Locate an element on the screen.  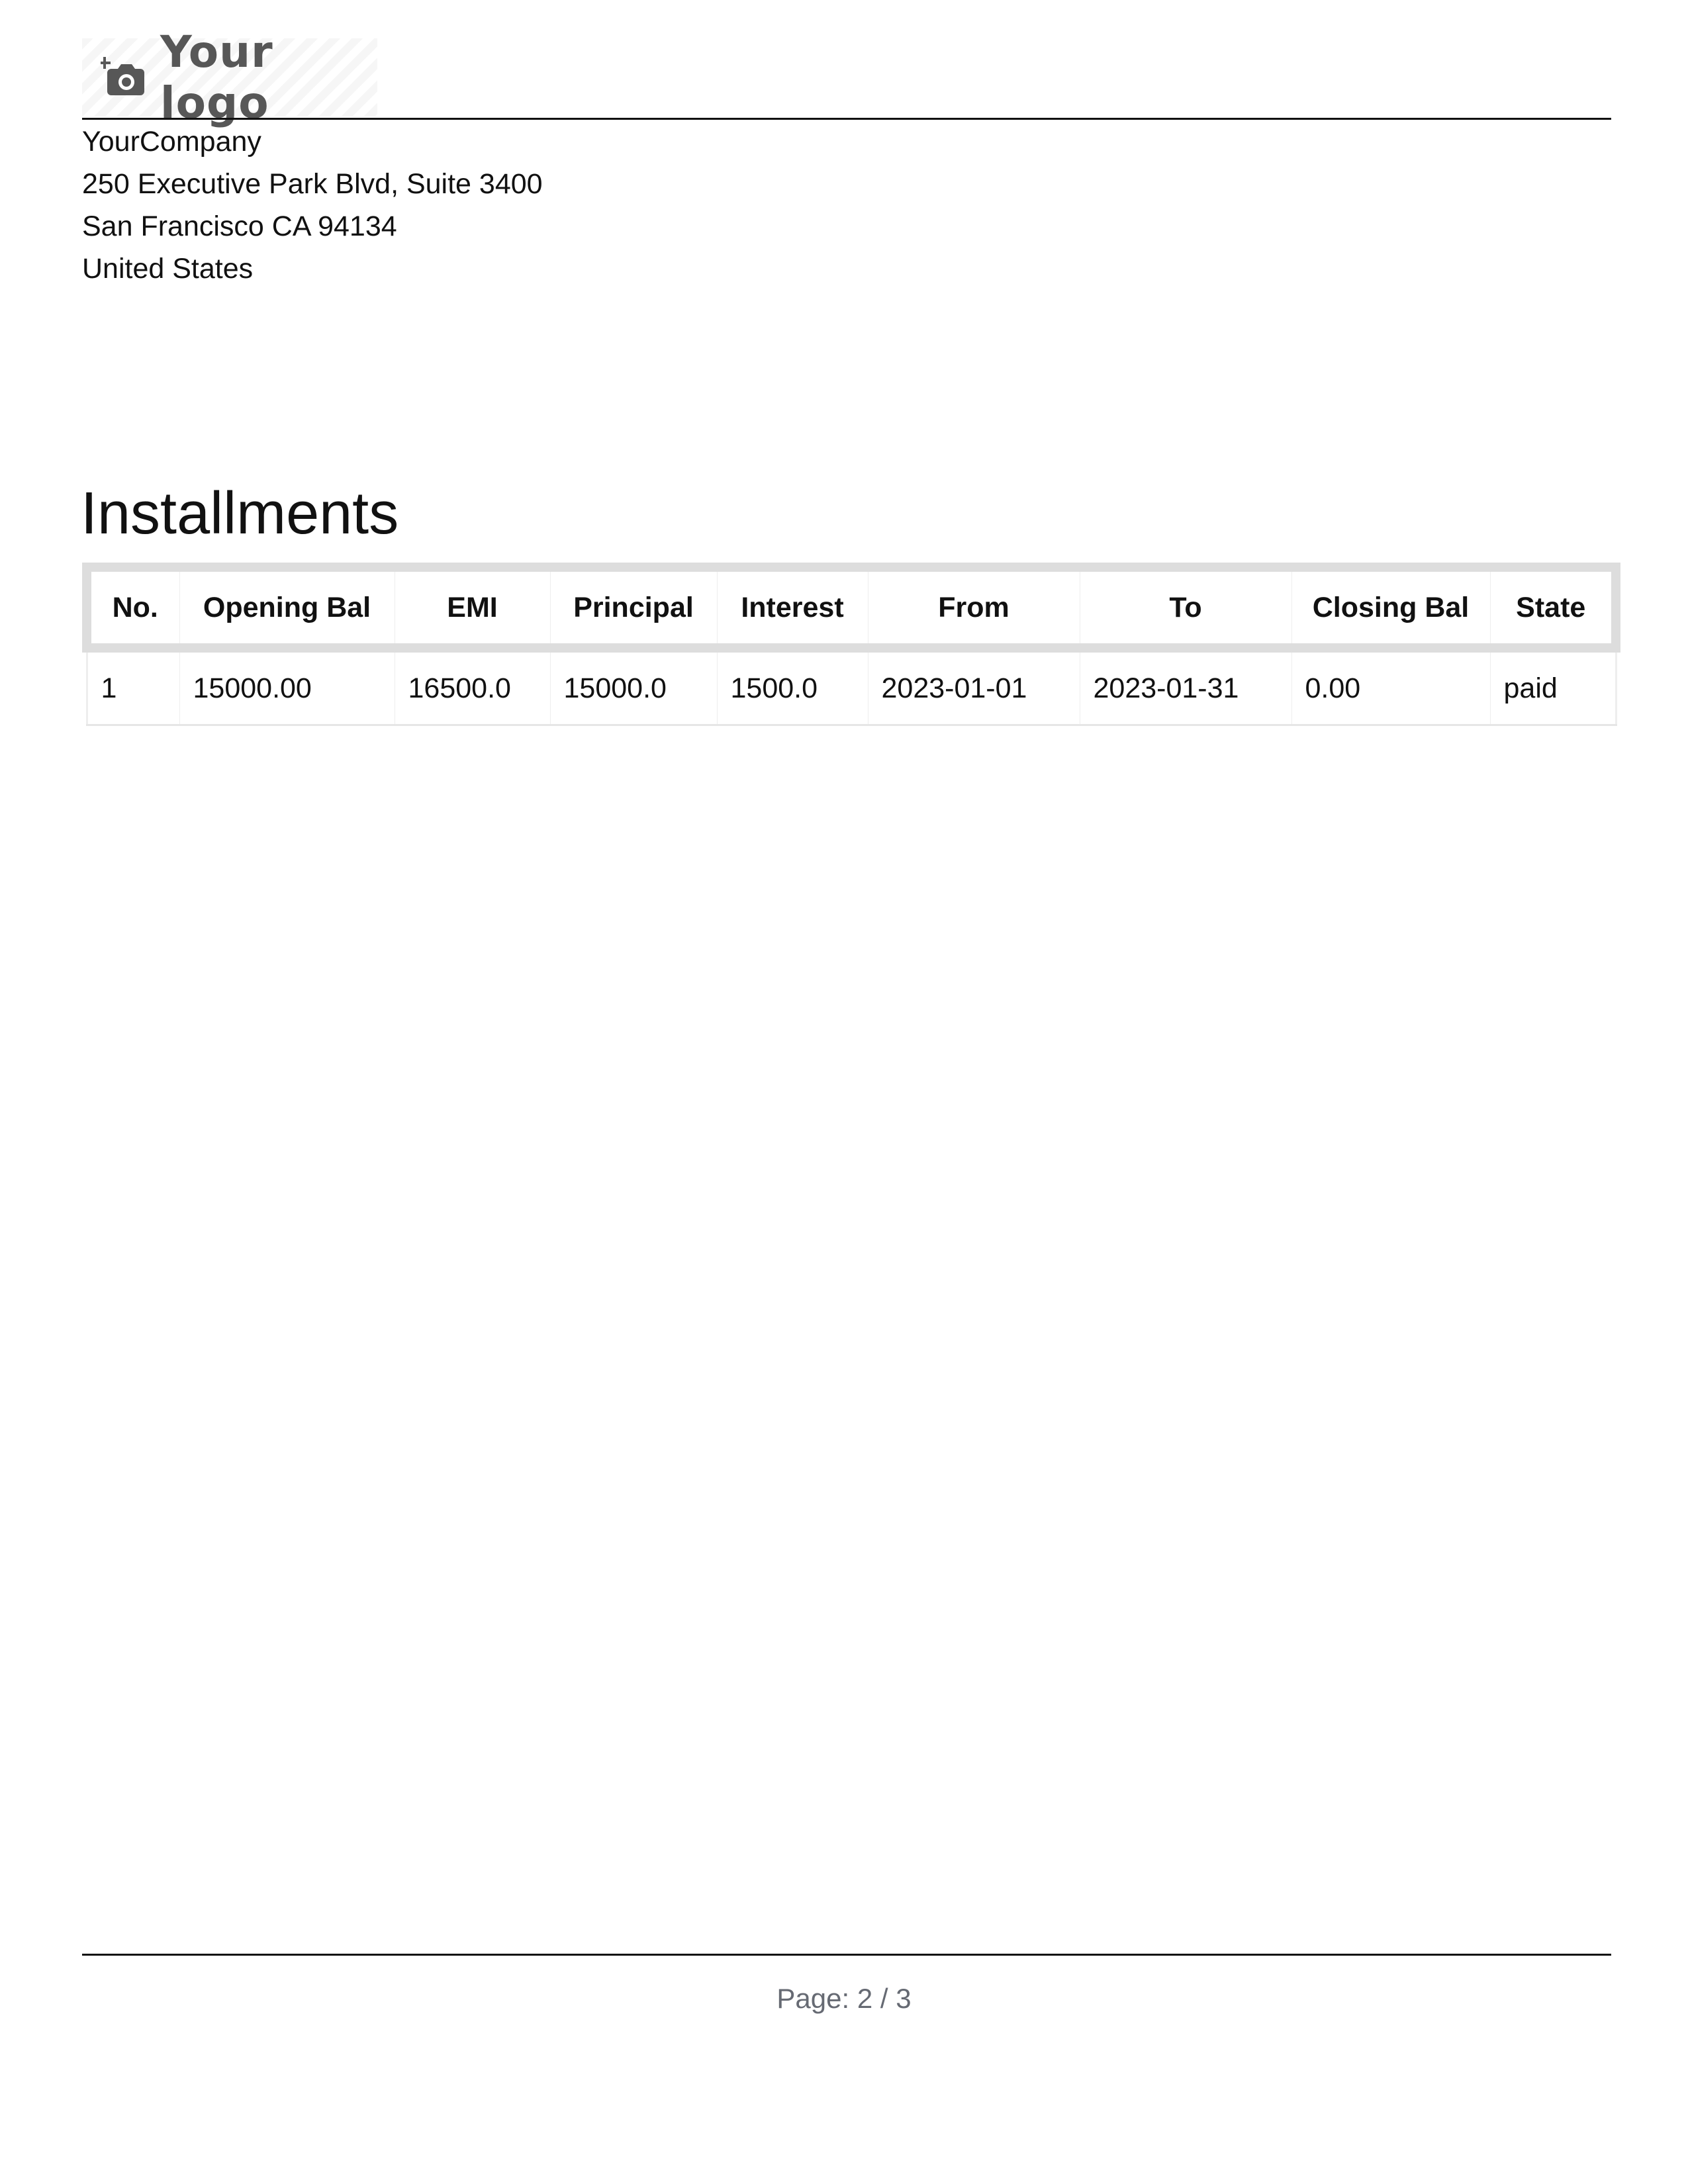
column-header-opening-bal: Opening Bal is located at coordinates (287, 608).